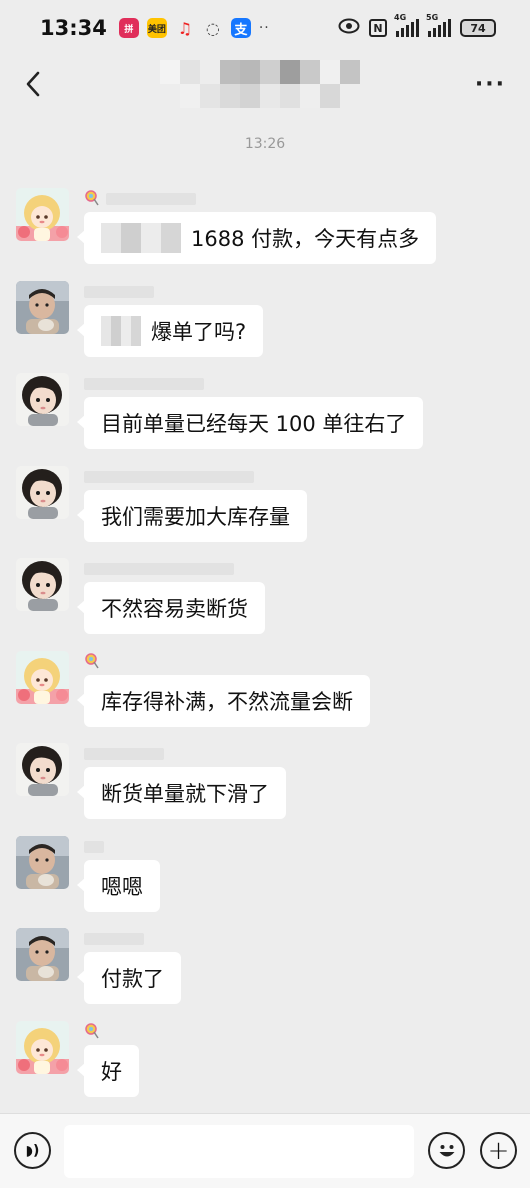  I want to click on chat-header: ···, so click(265, 84).